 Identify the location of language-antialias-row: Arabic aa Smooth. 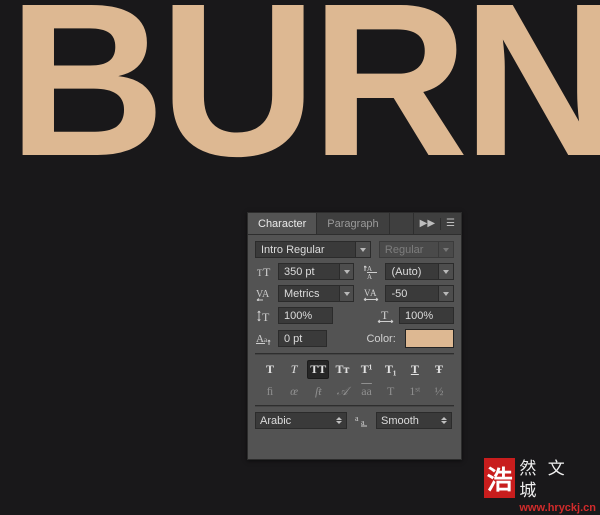
(354, 420).